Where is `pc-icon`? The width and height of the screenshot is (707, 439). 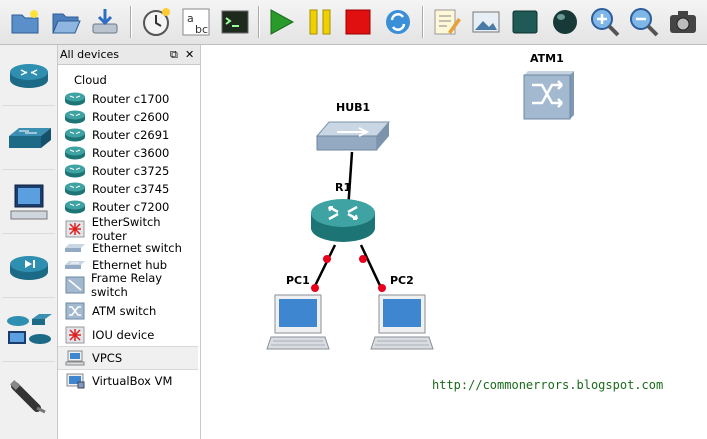 pc-icon is located at coordinates (75, 358).